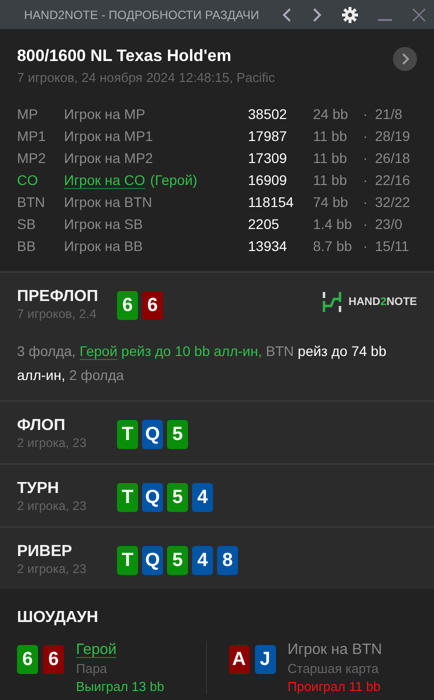 The width and height of the screenshot is (434, 700). I want to click on settings-icon, so click(350, 14).